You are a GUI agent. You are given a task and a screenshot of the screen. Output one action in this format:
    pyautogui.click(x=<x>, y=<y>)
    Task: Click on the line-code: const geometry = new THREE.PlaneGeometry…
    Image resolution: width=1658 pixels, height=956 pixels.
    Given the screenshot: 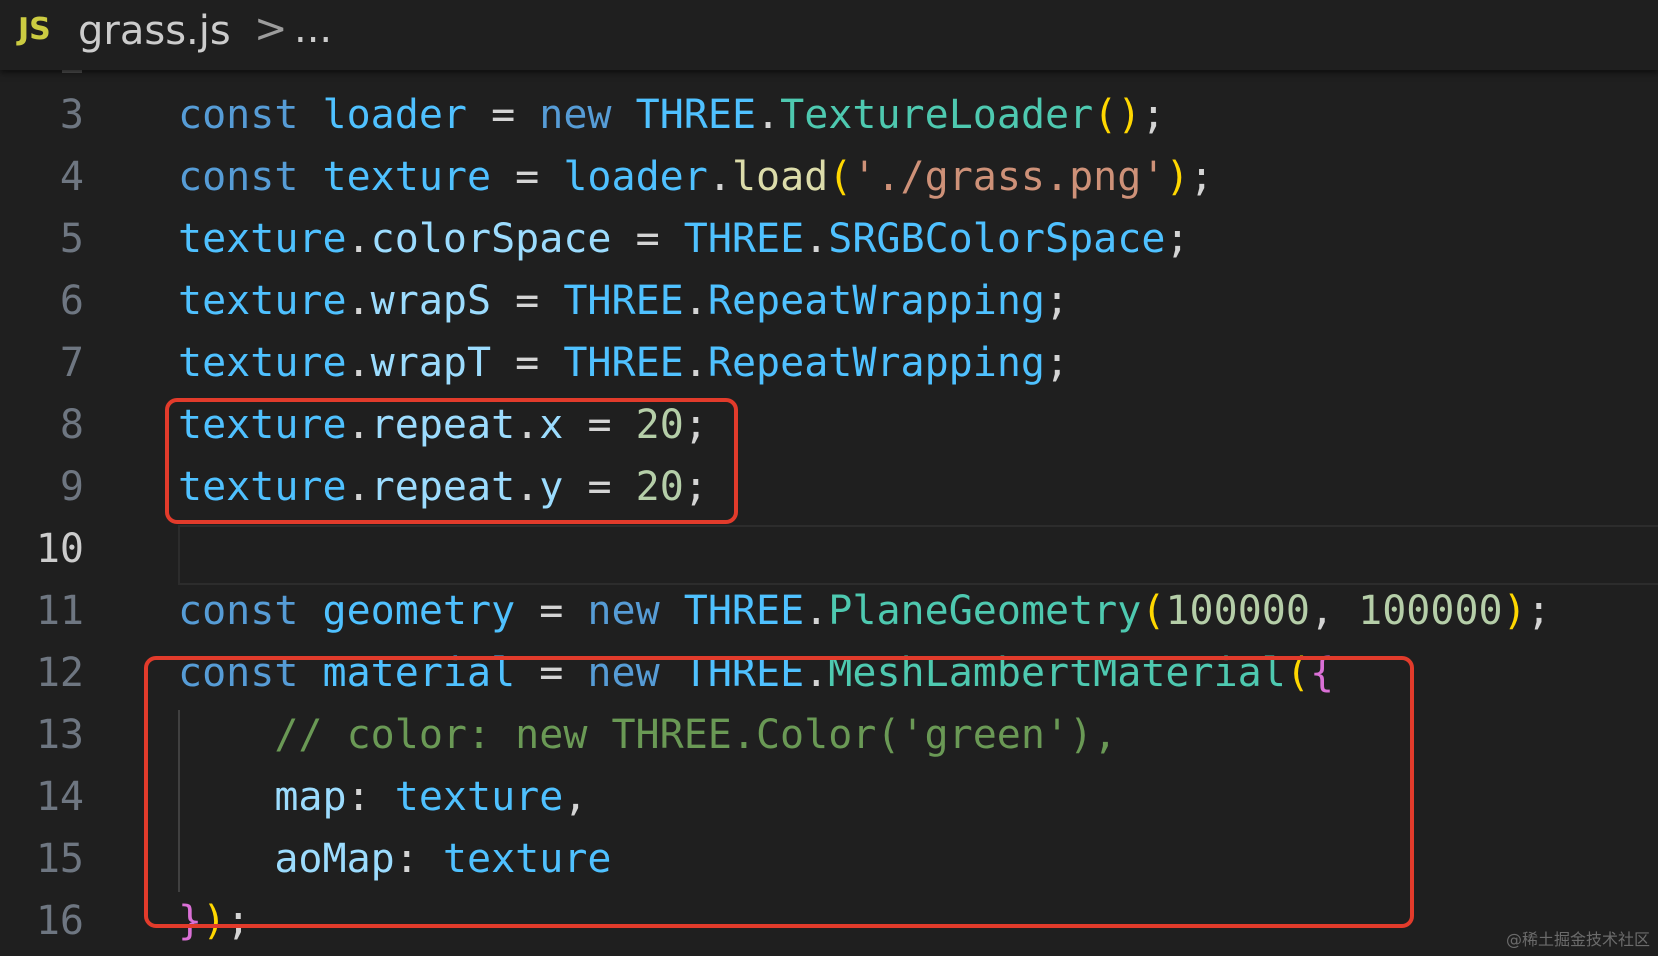 What is the action you would take?
    pyautogui.click(x=864, y=611)
    